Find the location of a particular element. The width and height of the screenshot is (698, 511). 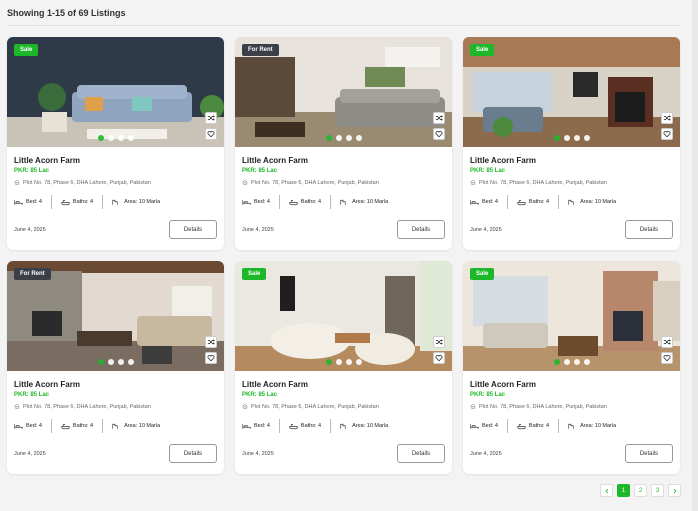

pagination-next-button is located at coordinates (674, 490).